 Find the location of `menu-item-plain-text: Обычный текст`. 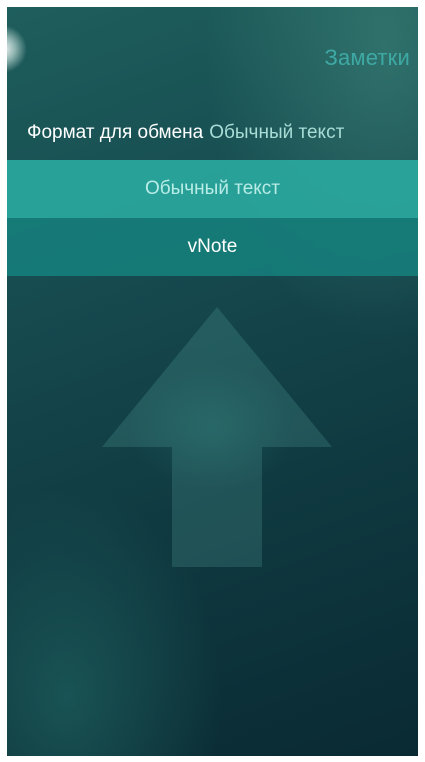

menu-item-plain-text: Обычный текст is located at coordinates (212, 189).